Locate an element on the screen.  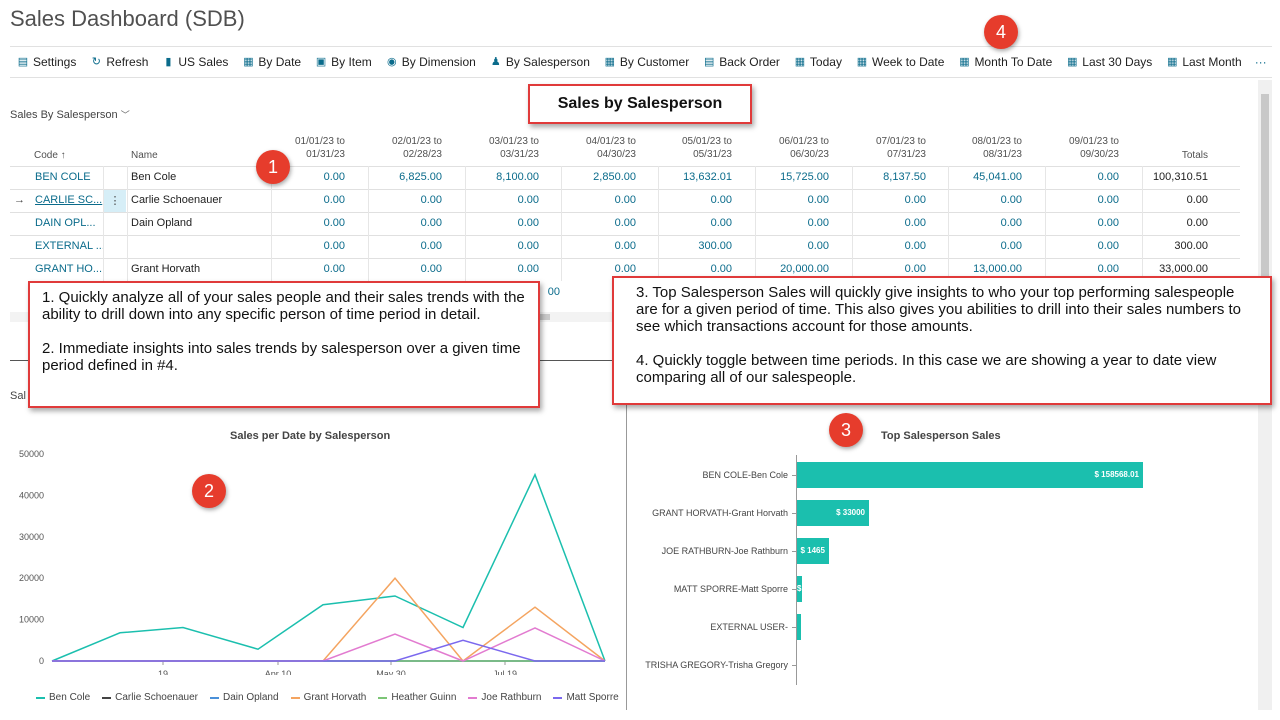
bar-category-label: JOE RATHBURN-Joe Rathburn is located at coordinates (724, 551).